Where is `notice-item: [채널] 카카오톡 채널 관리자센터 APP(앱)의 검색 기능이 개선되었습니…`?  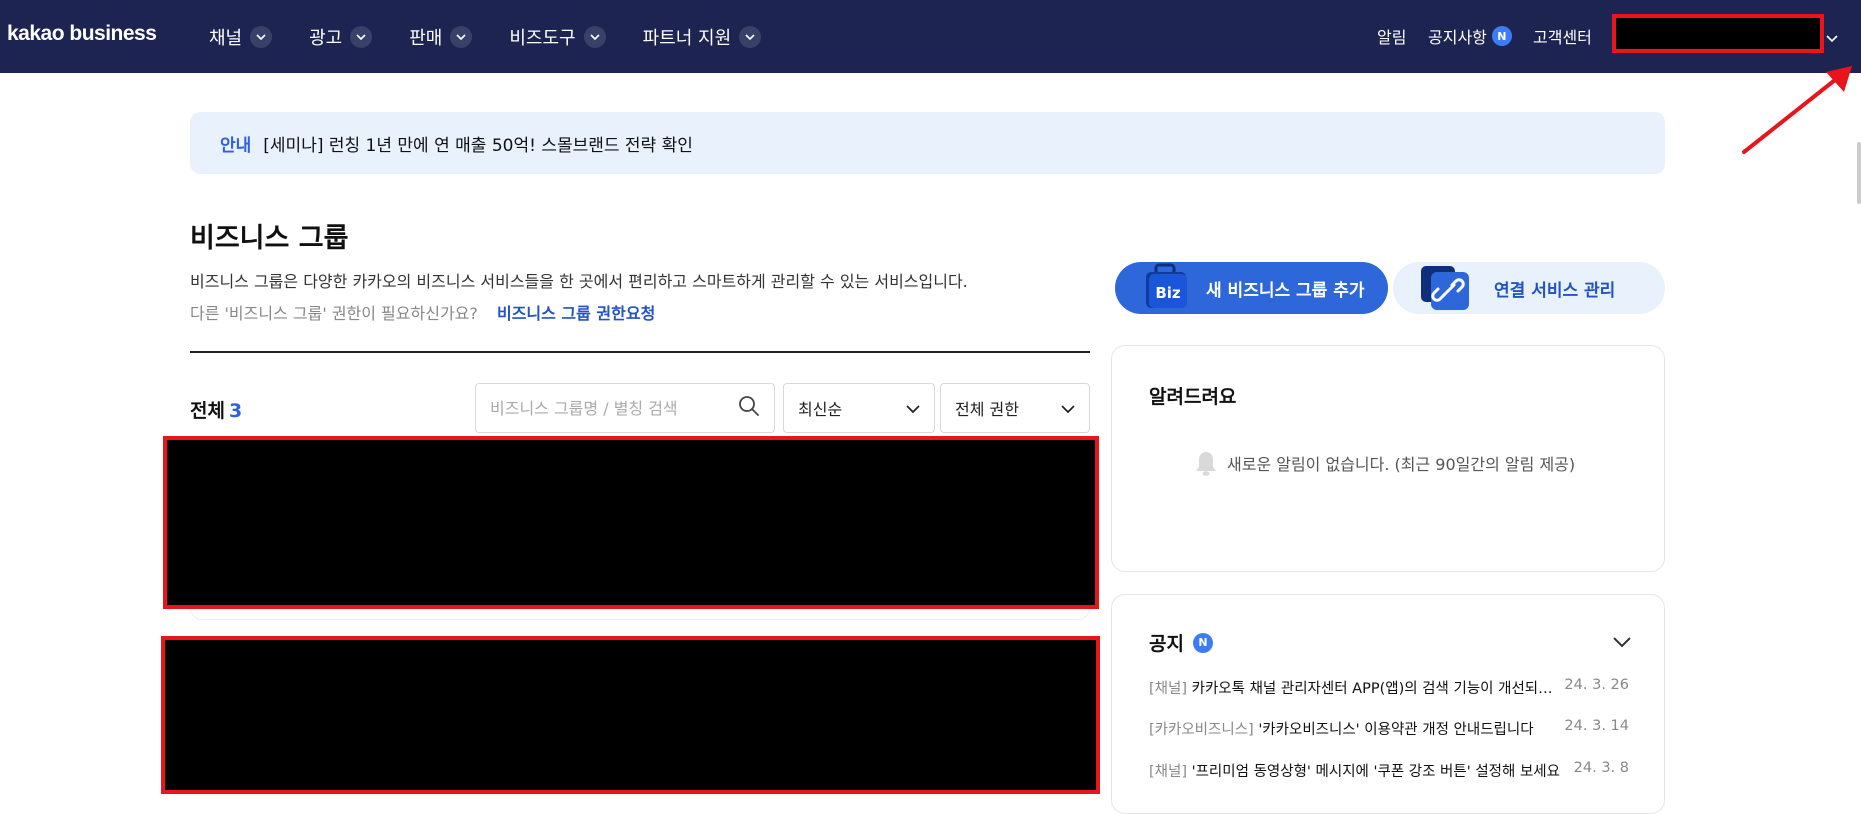 notice-item: [채널] 카카오톡 채널 관리자센터 APP(앱)의 검색 기능이 개선되었습니… is located at coordinates (1389, 687).